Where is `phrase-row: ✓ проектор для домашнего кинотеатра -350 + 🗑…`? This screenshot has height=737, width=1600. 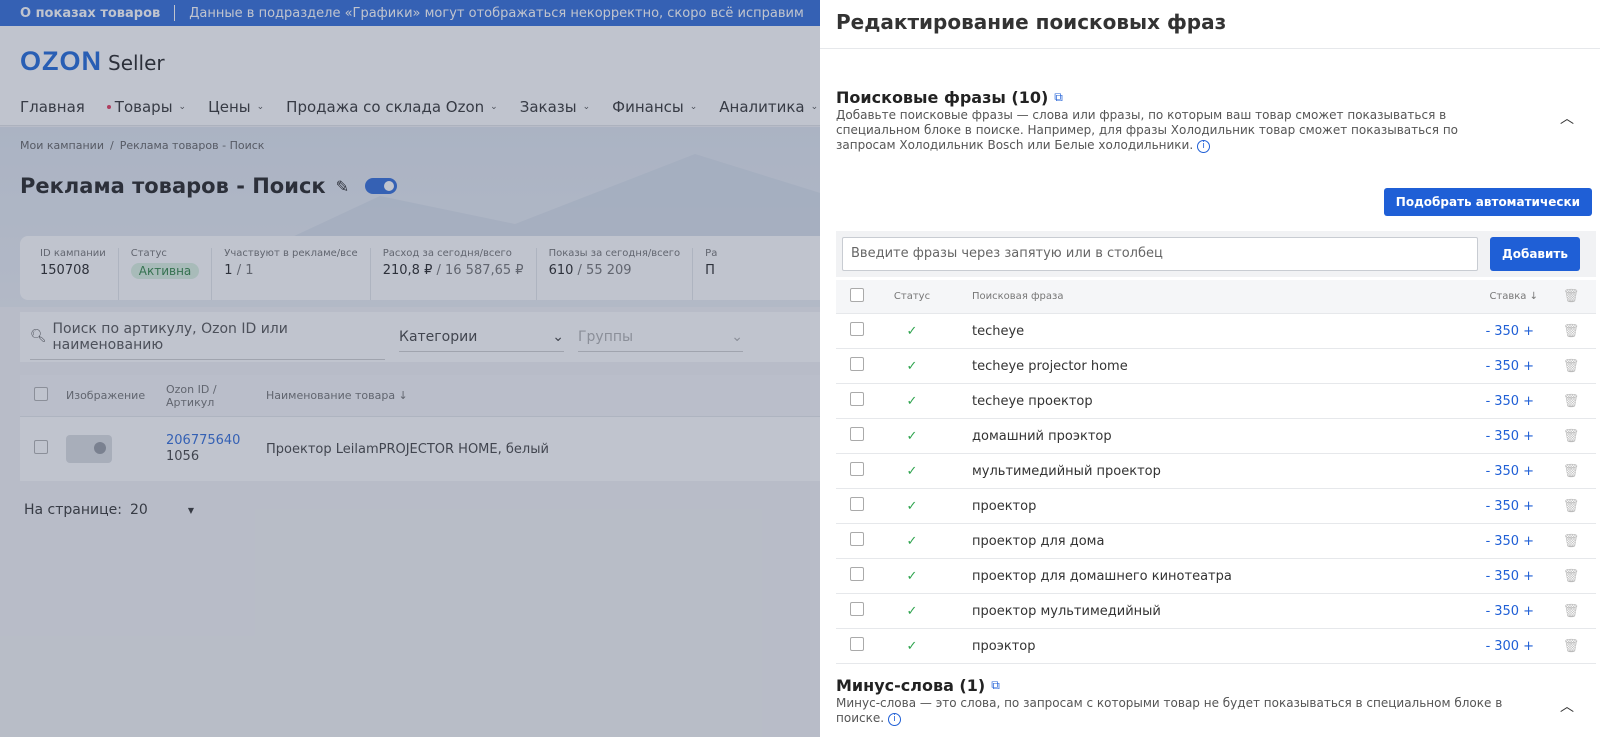
phrase-row: ✓ проектор для домашнего кинотеатра -350 + 🗑… is located at coordinates (1216, 576).